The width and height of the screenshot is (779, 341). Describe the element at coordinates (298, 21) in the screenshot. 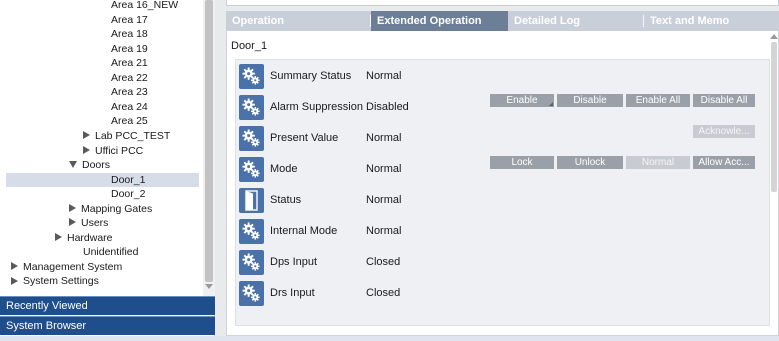

I see `tab-operation: Operation` at that location.